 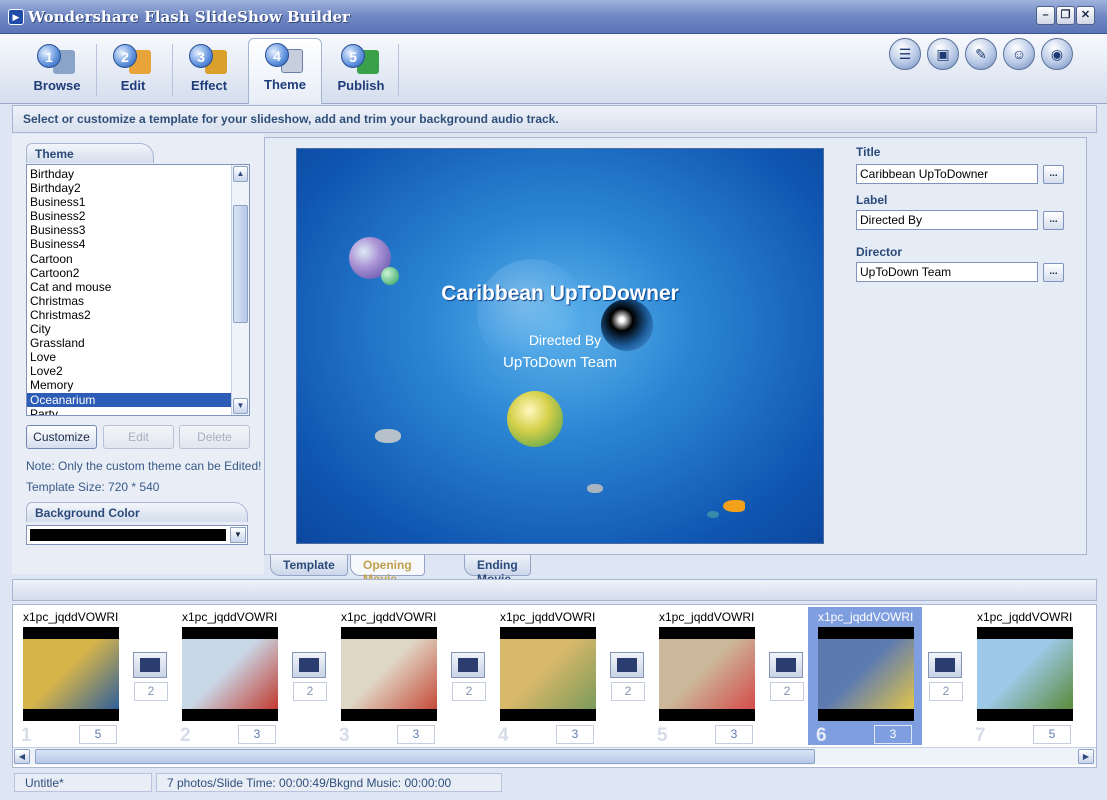 What do you see at coordinates (129, 385) in the screenshot?
I see `theme-list-item: Memory` at bounding box center [129, 385].